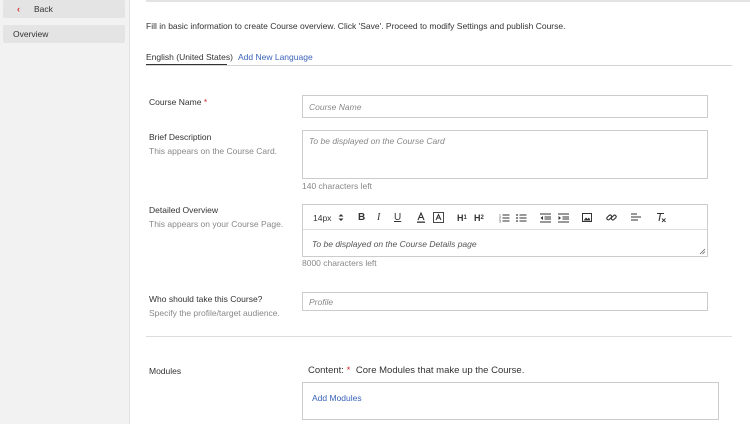 This screenshot has width=750, height=424. I want to click on overview-label: Overview, so click(31, 34).